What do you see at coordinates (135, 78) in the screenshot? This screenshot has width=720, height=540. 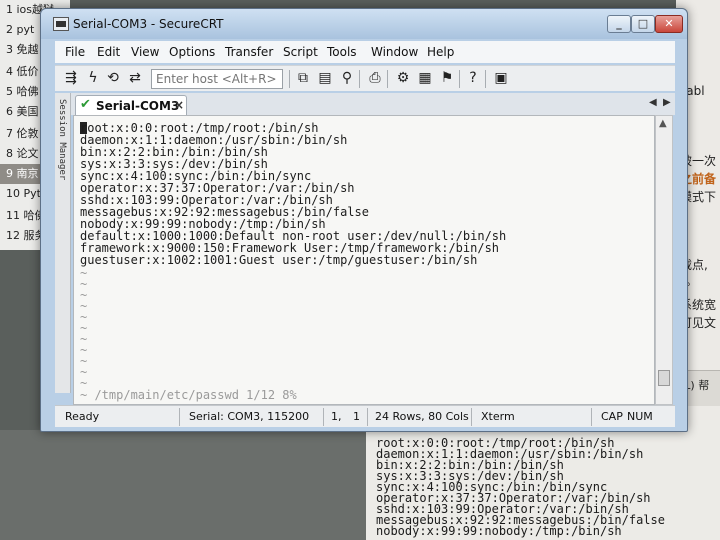 I see `disconnect-icon: ⇄` at bounding box center [135, 78].